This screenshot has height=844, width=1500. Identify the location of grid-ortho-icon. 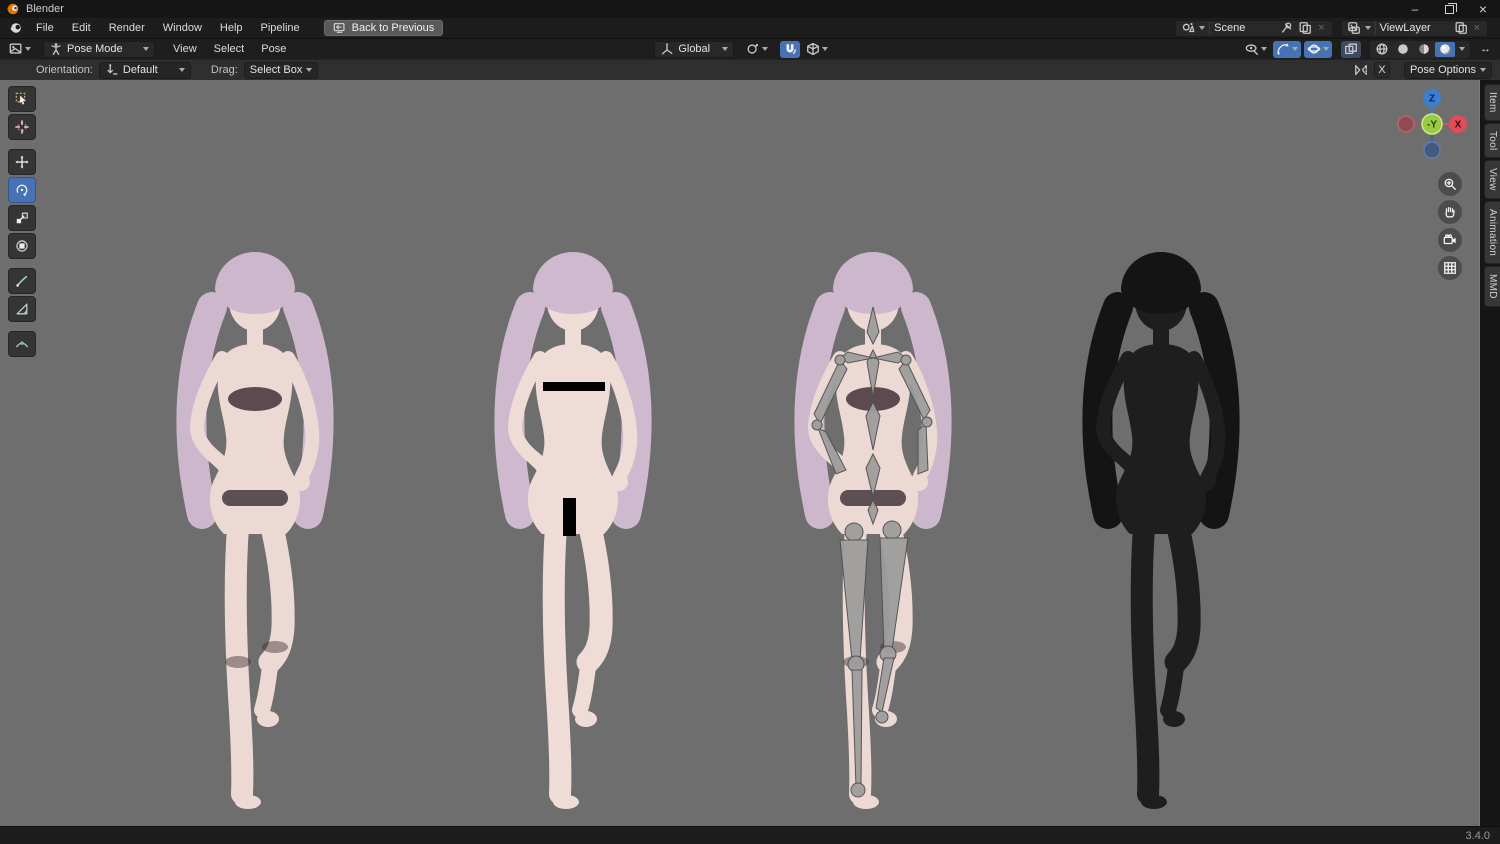
(1450, 268).